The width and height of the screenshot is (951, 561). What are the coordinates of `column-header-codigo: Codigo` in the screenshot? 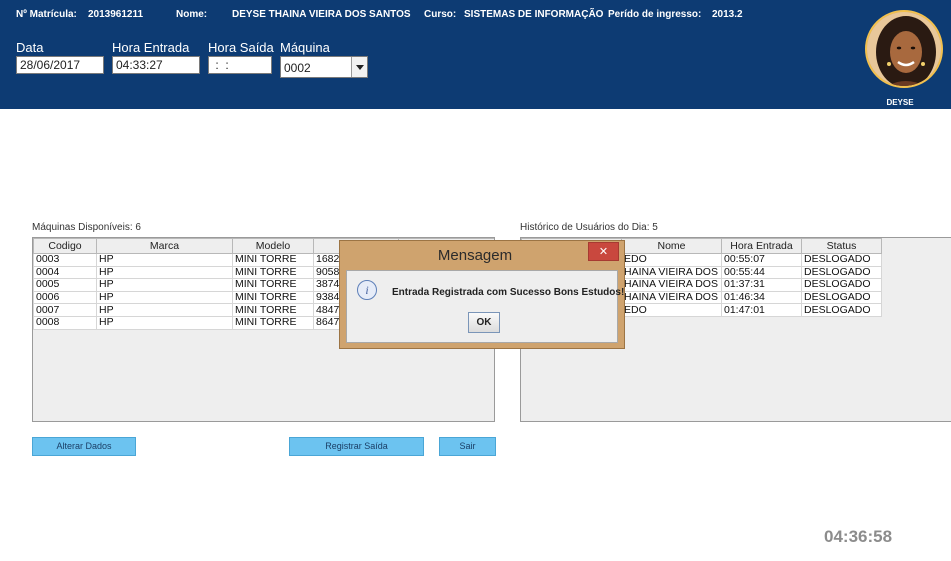 It's located at (65, 246).